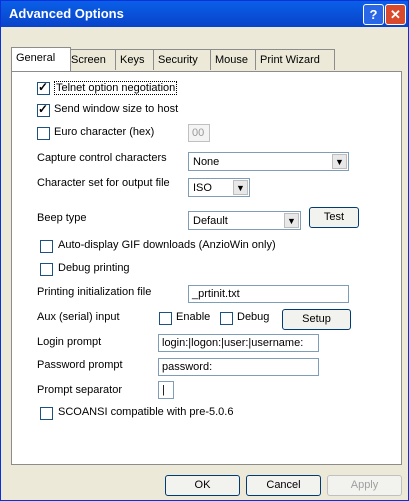  I want to click on charset-output-label: Character set for output file, so click(103, 183).